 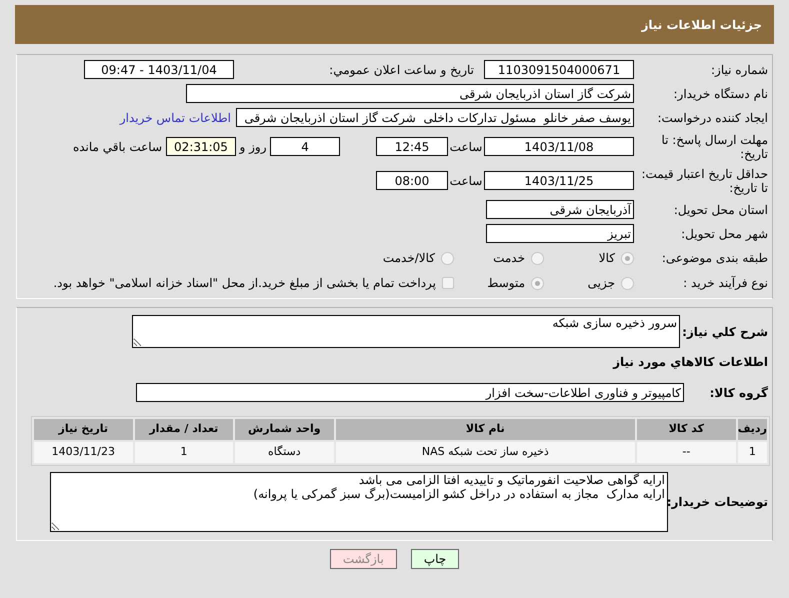 What do you see at coordinates (435, 117) in the screenshot?
I see `text-field: یوسف صفر خانلو مسئول تدارکات داخلی شرکت گاز استان اذربایجان شرقی` at bounding box center [435, 117].